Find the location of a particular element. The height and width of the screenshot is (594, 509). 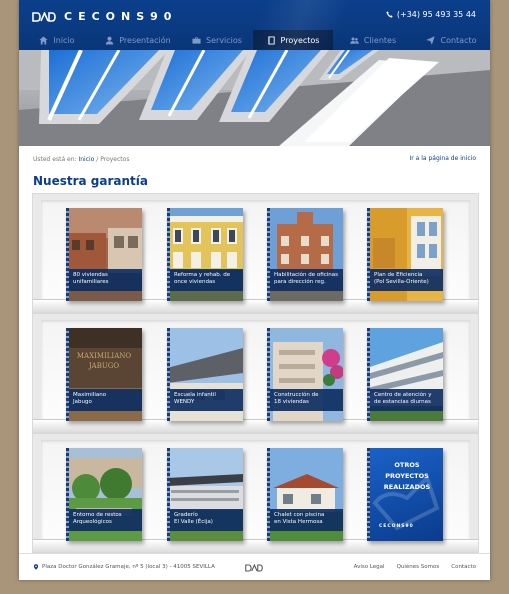

project-title-line1: Maximiliano is located at coordinates (90, 395).